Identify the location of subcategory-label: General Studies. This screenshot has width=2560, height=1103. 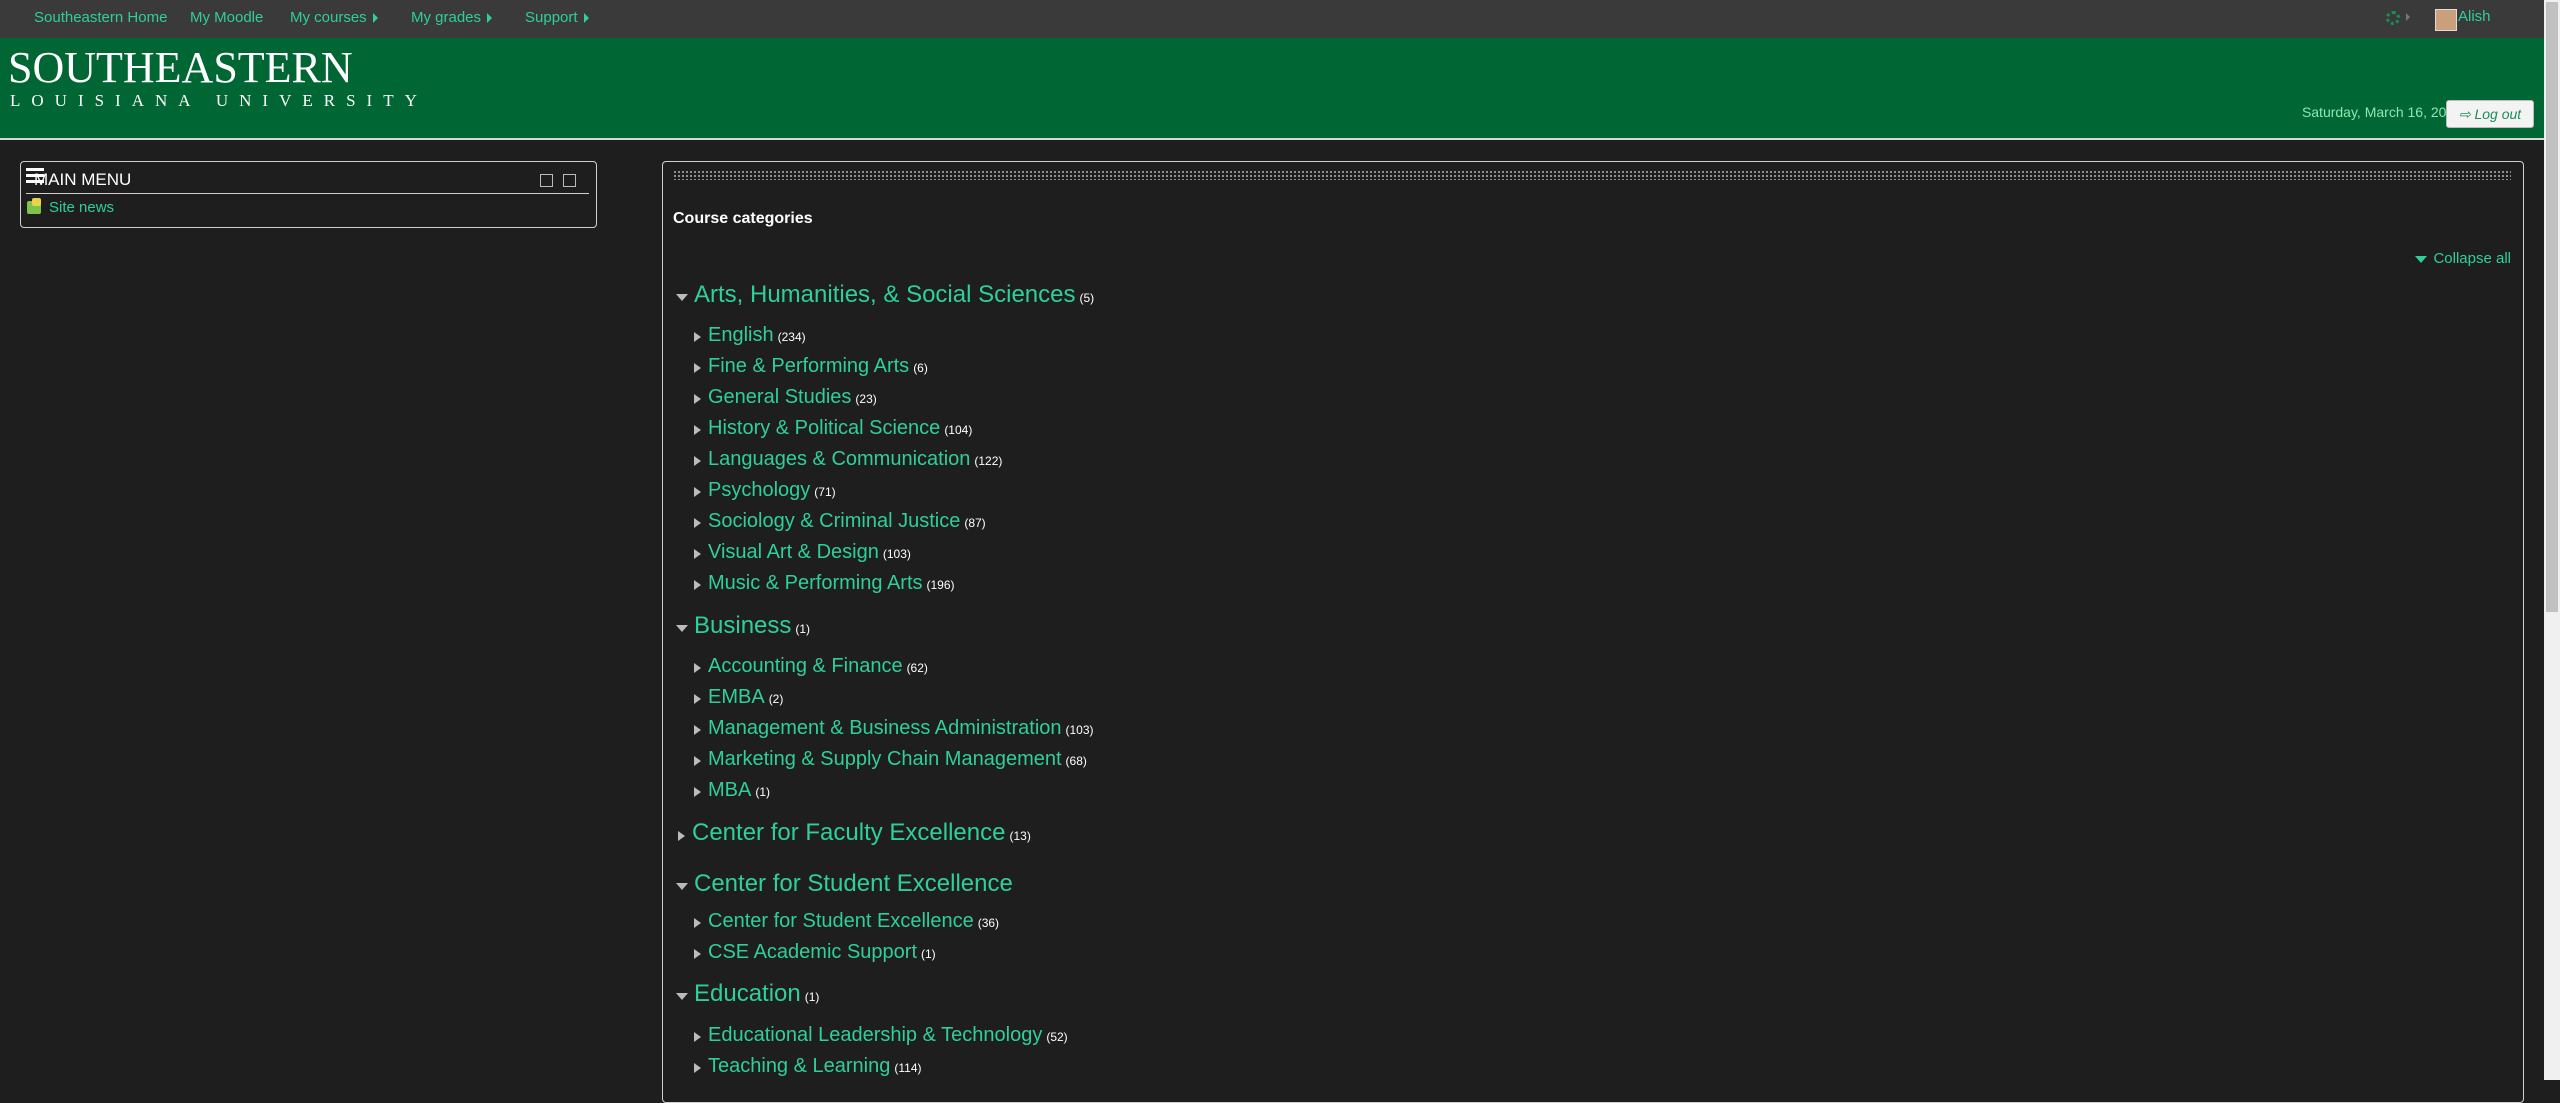
(779, 397).